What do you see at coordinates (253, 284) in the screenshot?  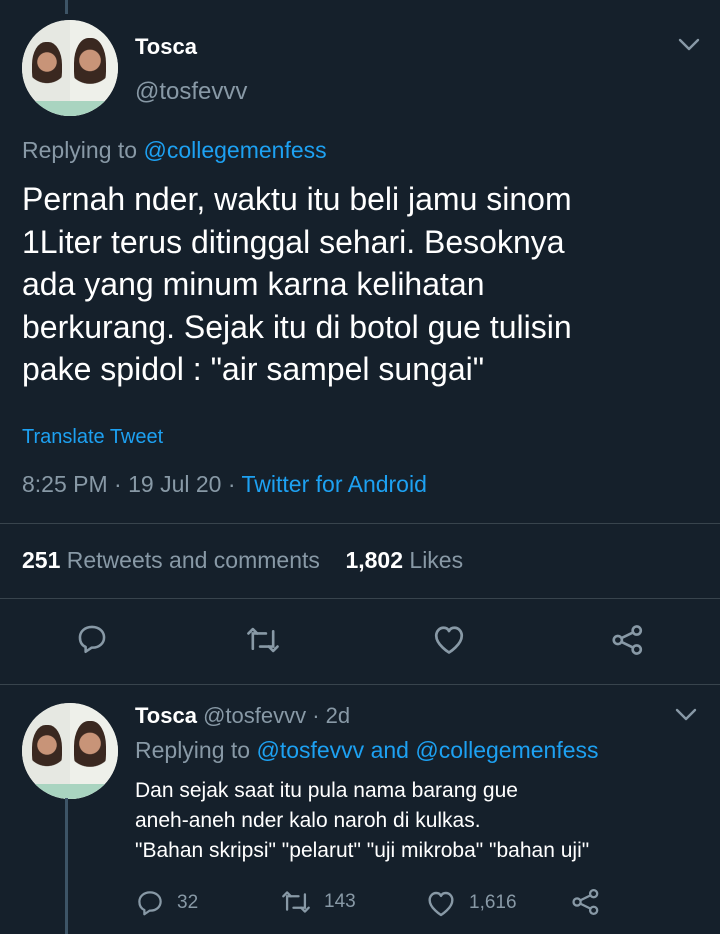 I see `tweet-text-line: ada yang minum karna kelihatan` at bounding box center [253, 284].